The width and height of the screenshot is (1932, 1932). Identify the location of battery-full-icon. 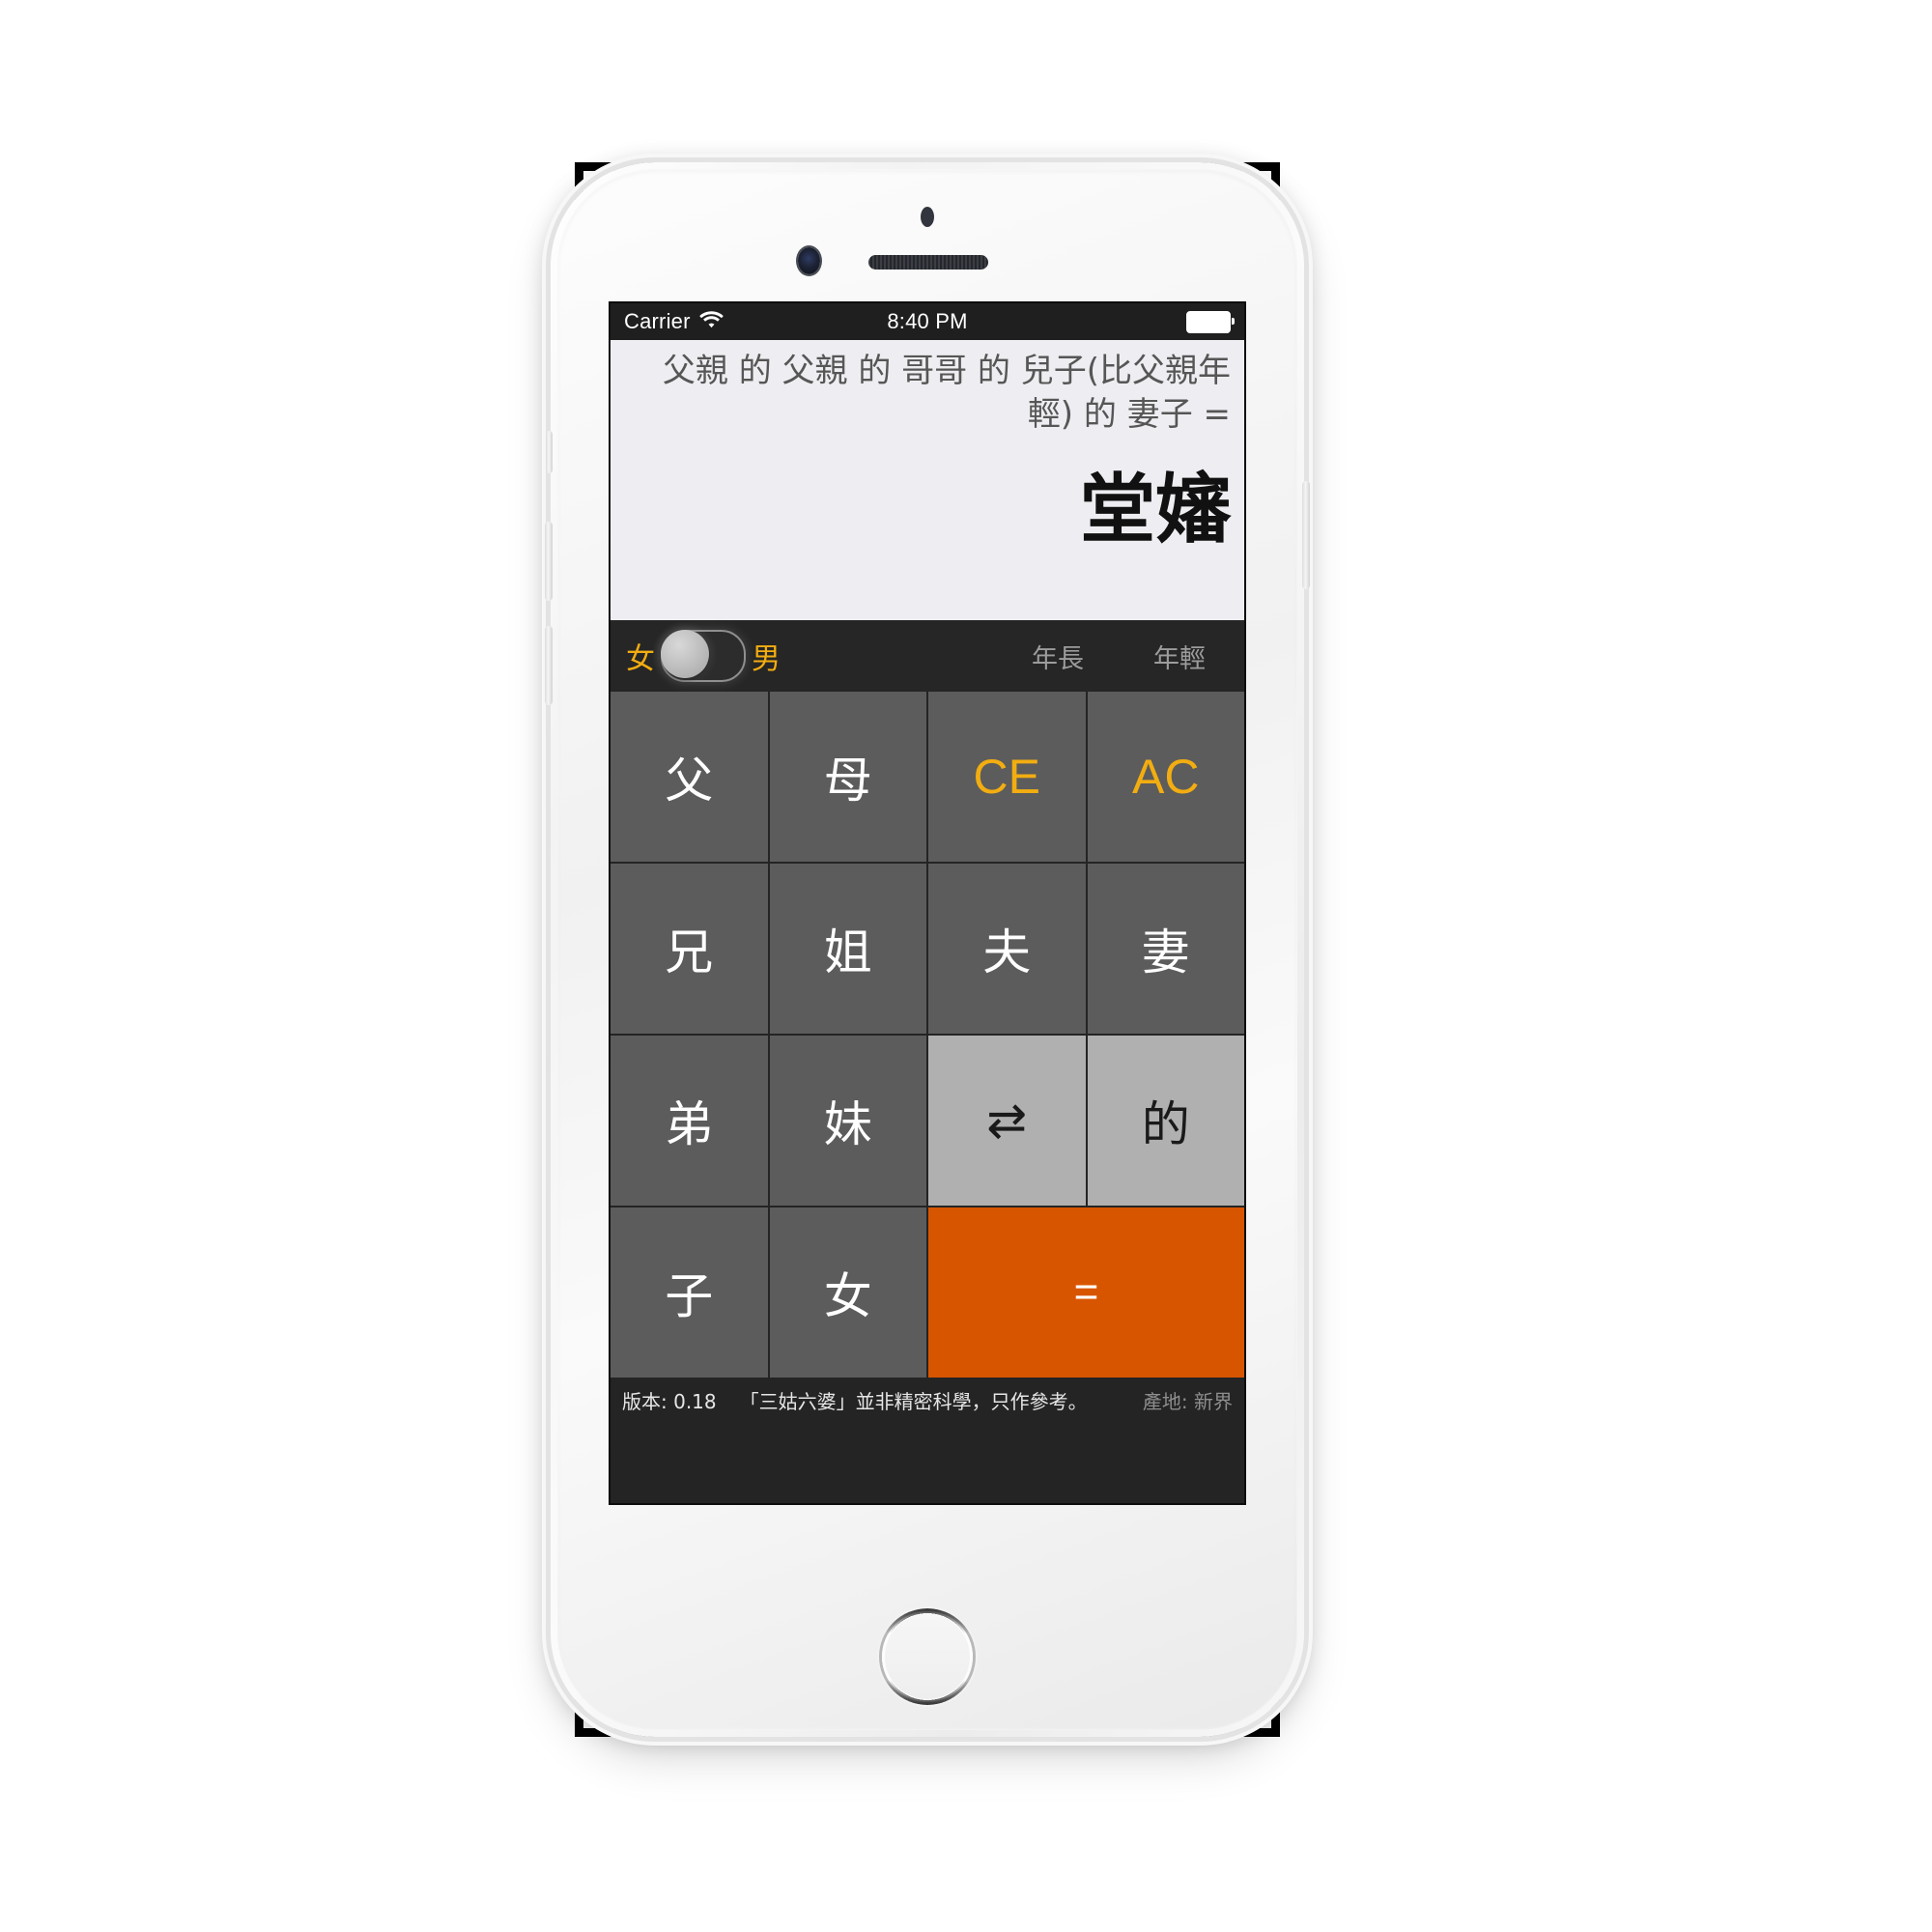
(1210, 321).